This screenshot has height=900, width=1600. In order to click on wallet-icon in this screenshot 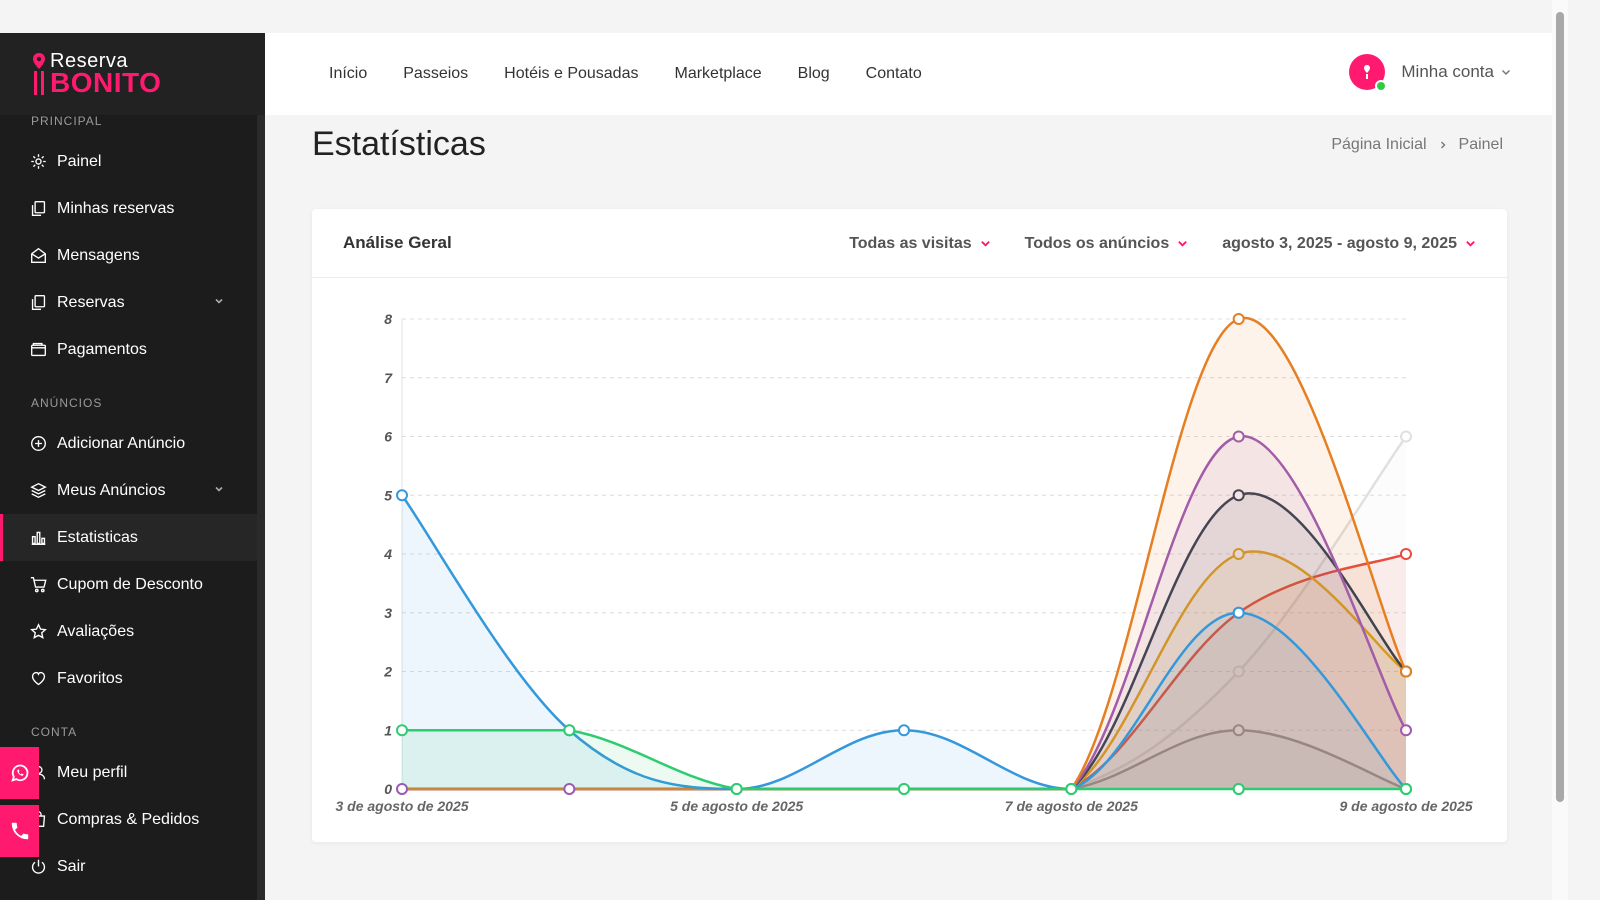, I will do `click(38, 350)`.